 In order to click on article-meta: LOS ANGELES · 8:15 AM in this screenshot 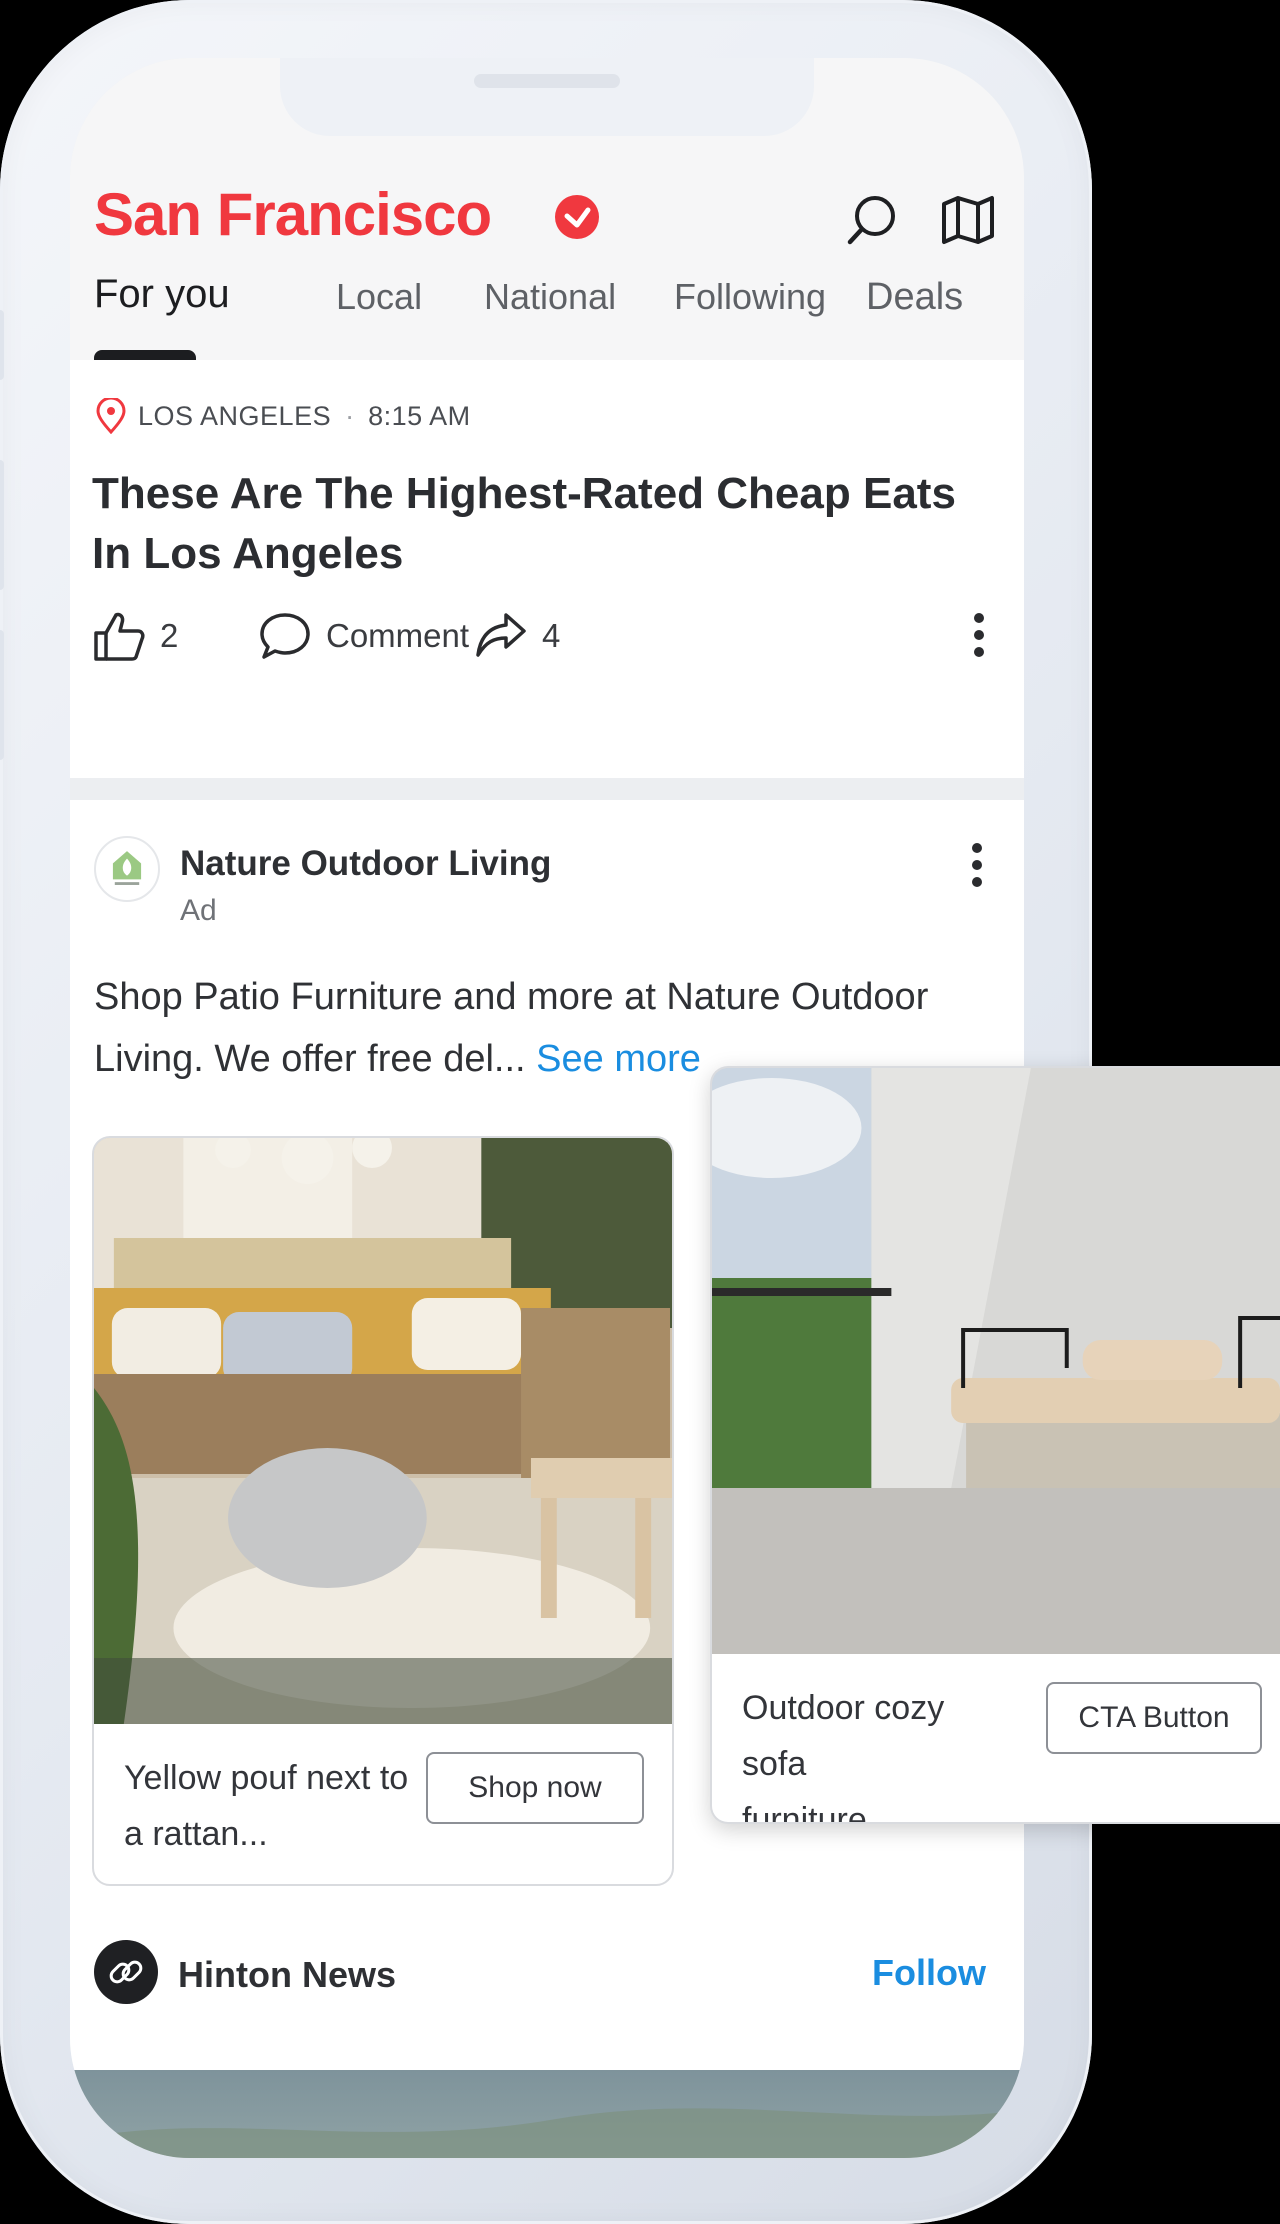, I will do `click(282, 416)`.